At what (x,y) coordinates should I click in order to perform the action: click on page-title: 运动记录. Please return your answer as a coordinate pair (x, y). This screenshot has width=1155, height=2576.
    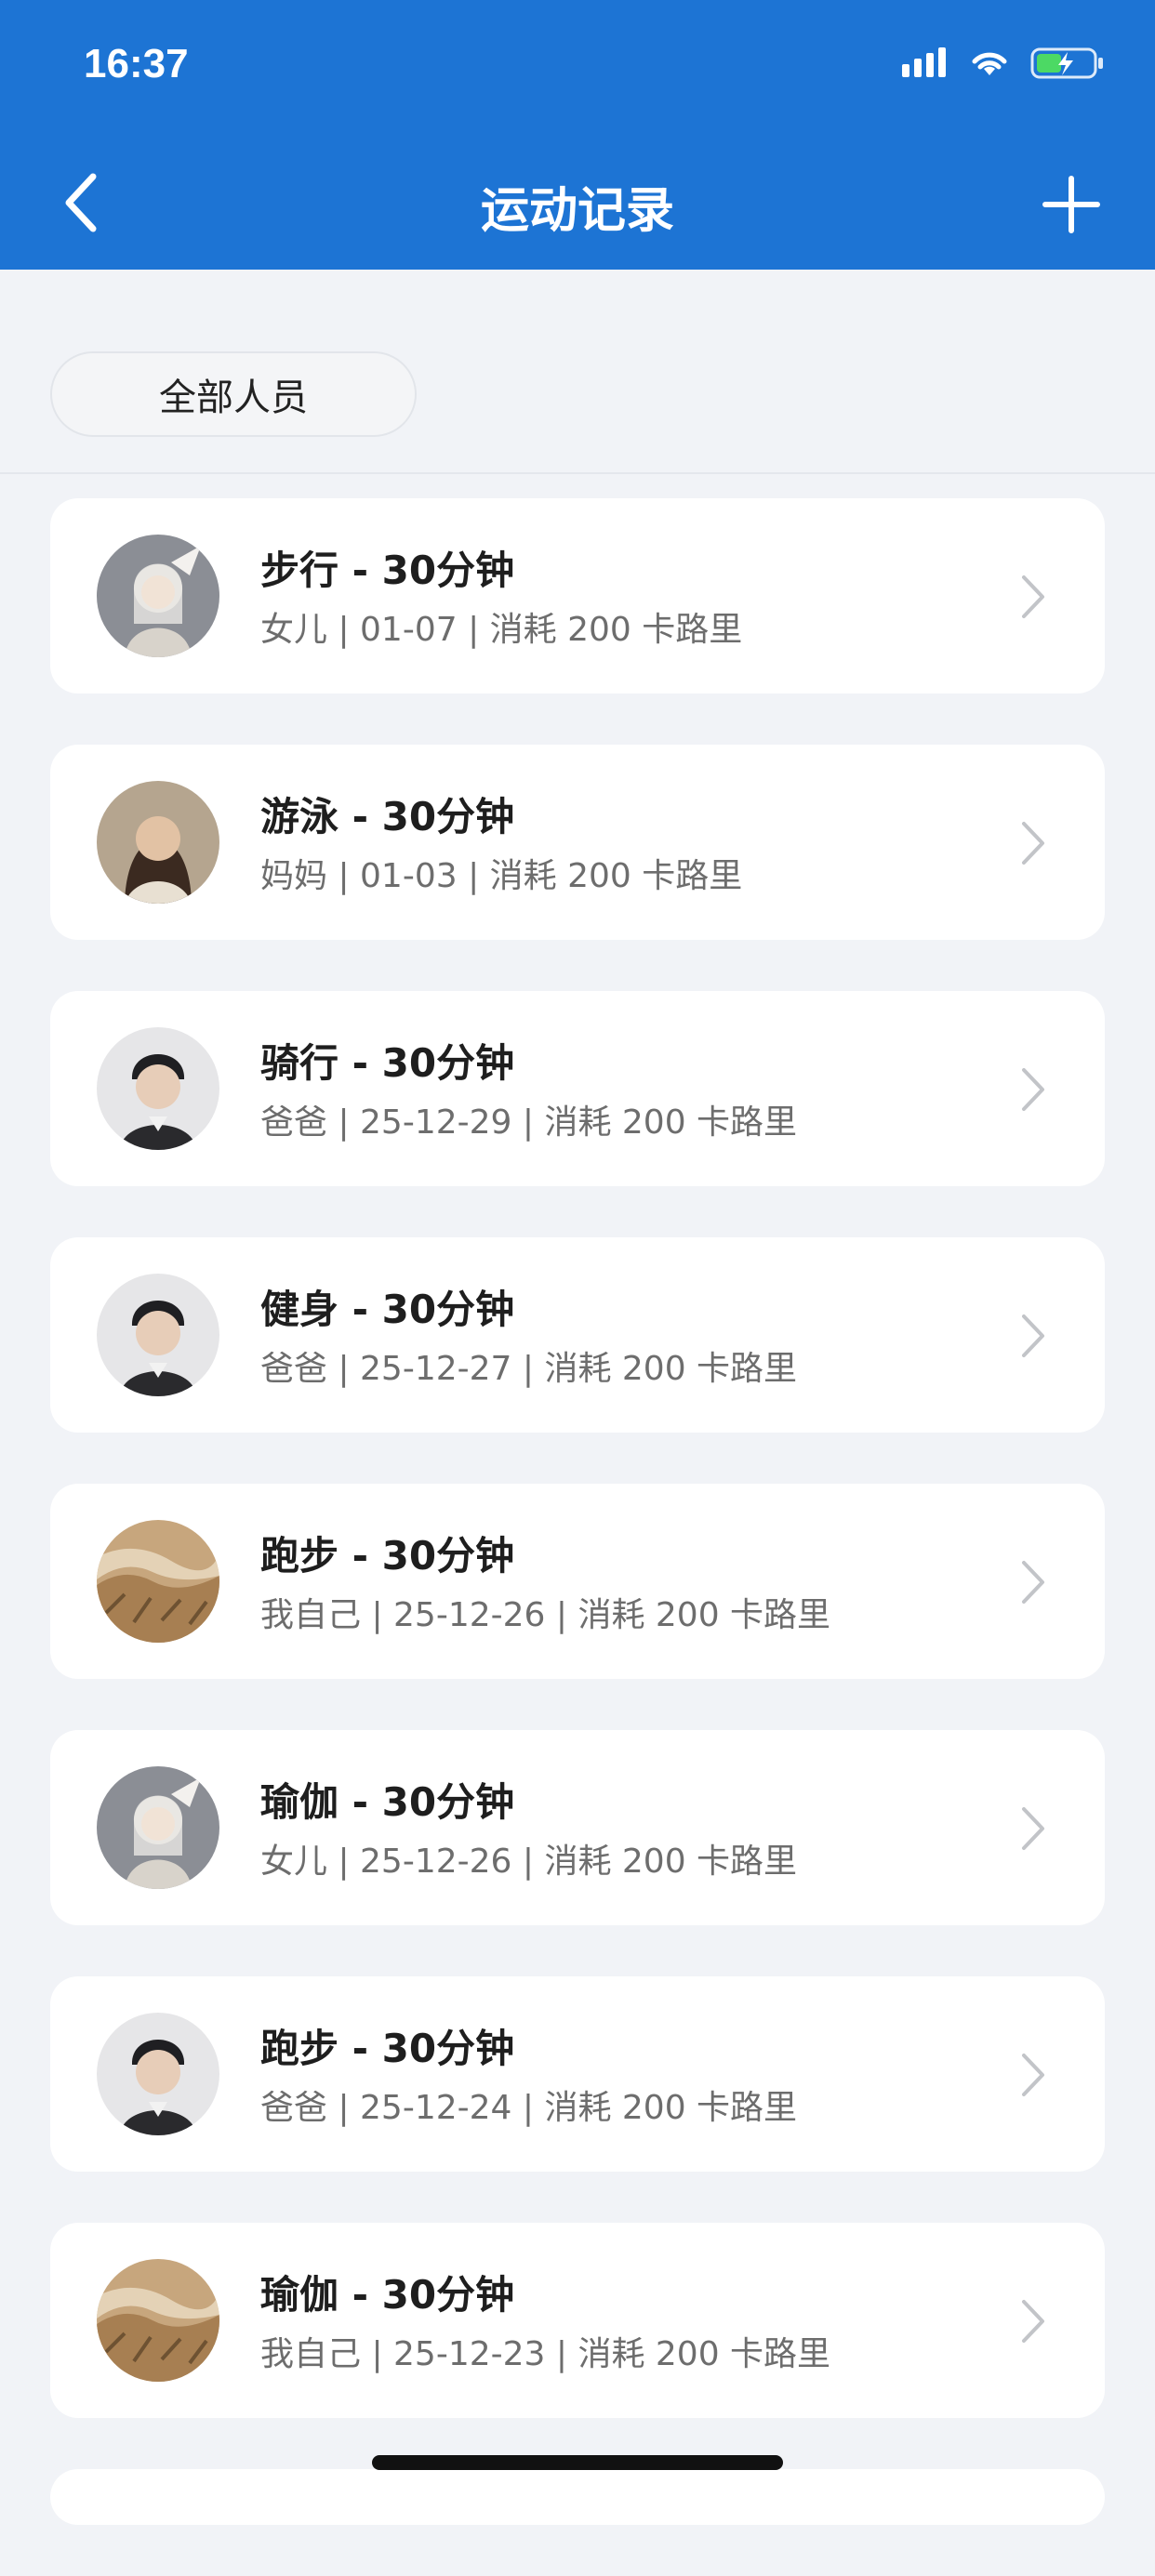
    Looking at the image, I should click on (577, 211).